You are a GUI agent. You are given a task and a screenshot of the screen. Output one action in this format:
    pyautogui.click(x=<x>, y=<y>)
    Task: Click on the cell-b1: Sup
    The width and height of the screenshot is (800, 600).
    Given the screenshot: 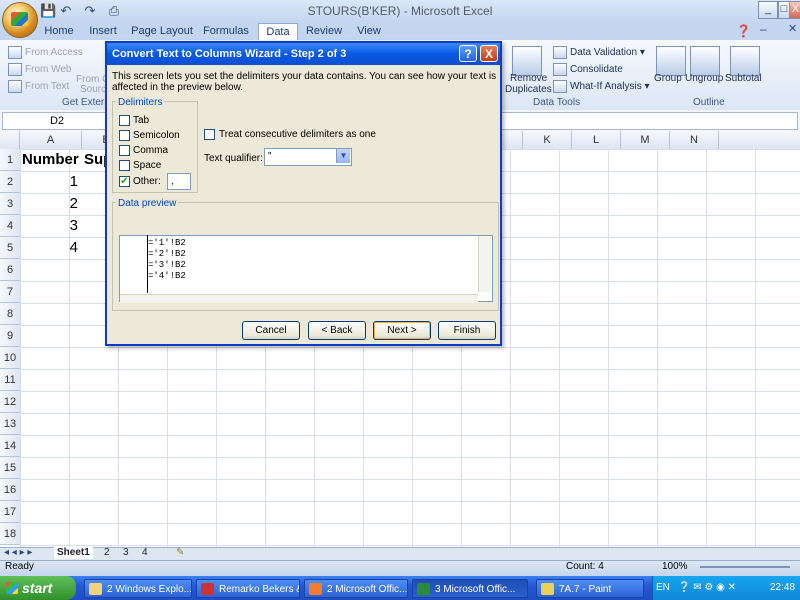 What is the action you would take?
    pyautogui.click(x=95, y=160)
    